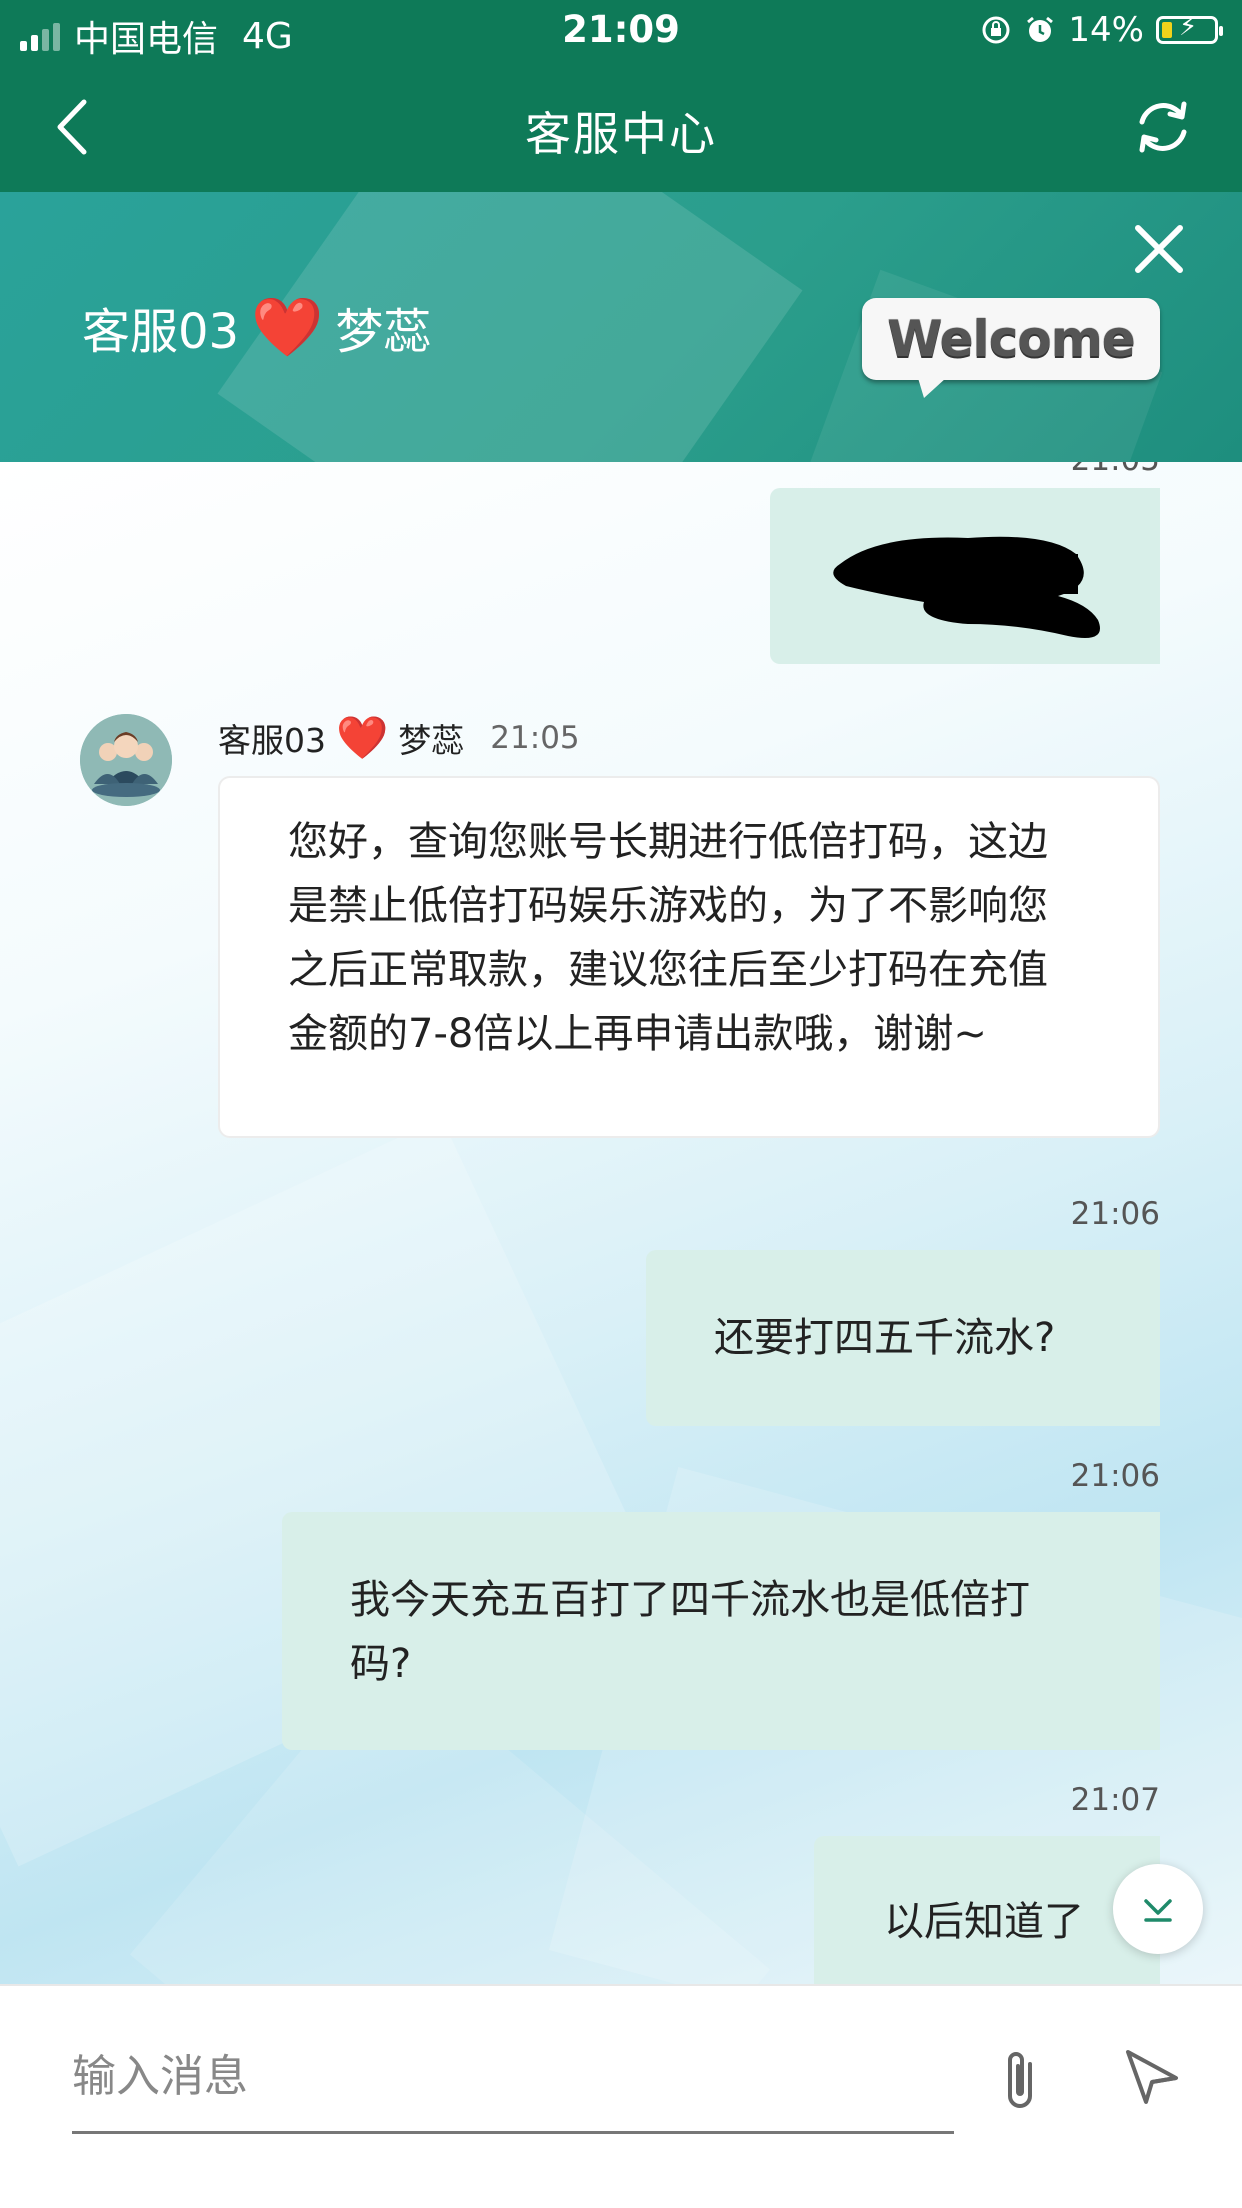 This screenshot has width=1242, height=2208. I want to click on nav-bar: 客服中心, so click(621, 127).